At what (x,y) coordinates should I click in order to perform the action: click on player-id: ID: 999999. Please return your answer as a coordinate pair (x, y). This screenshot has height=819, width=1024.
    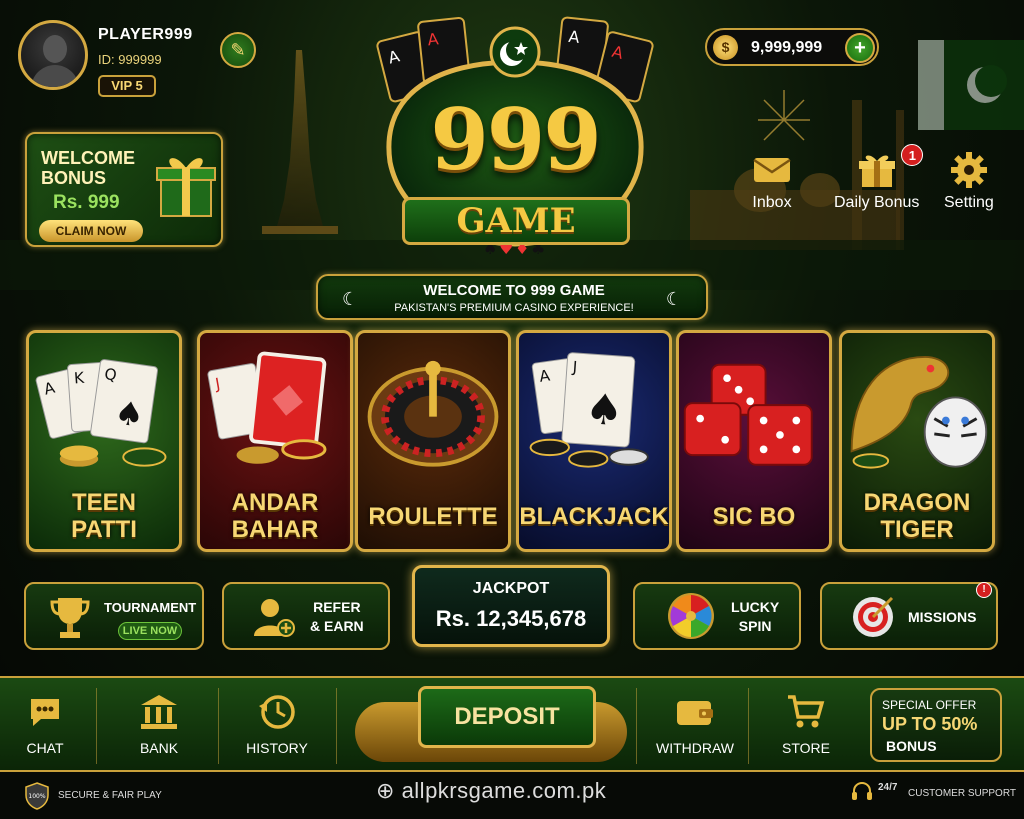
    Looking at the image, I should click on (130, 59).